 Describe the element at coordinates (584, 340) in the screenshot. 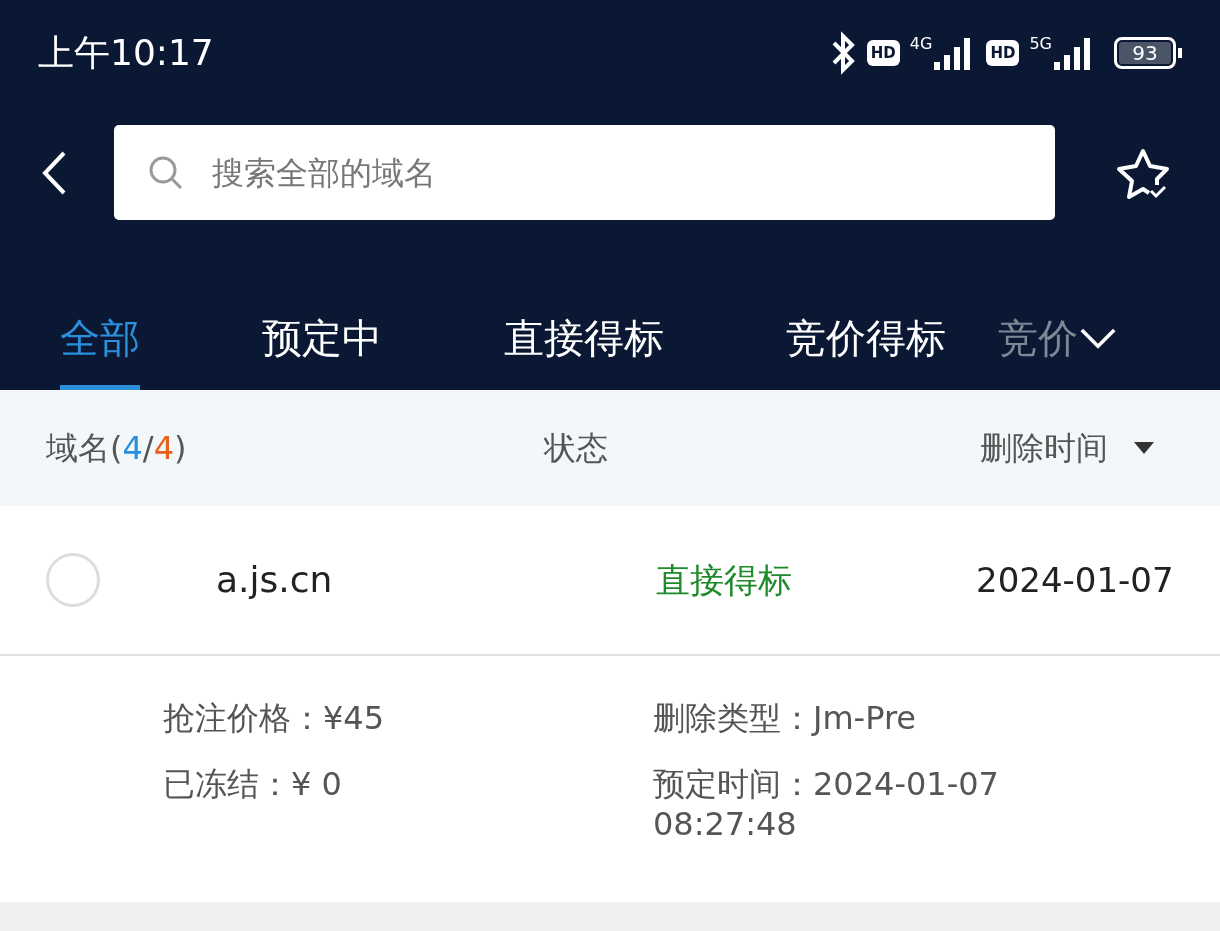

I see `tab: 直接得标` at that location.